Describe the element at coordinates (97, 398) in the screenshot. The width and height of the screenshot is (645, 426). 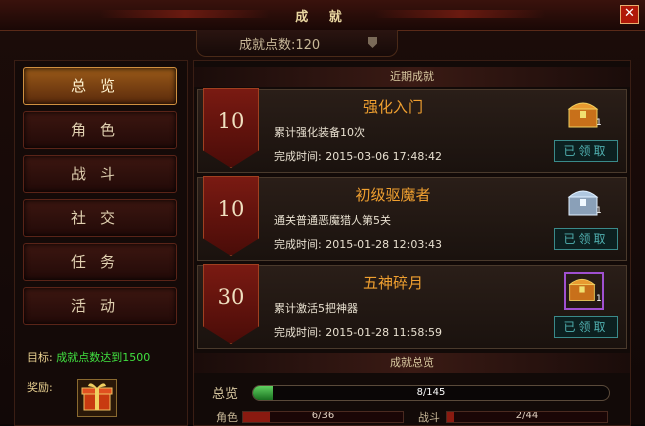
I see `reward-gift-icon` at that location.